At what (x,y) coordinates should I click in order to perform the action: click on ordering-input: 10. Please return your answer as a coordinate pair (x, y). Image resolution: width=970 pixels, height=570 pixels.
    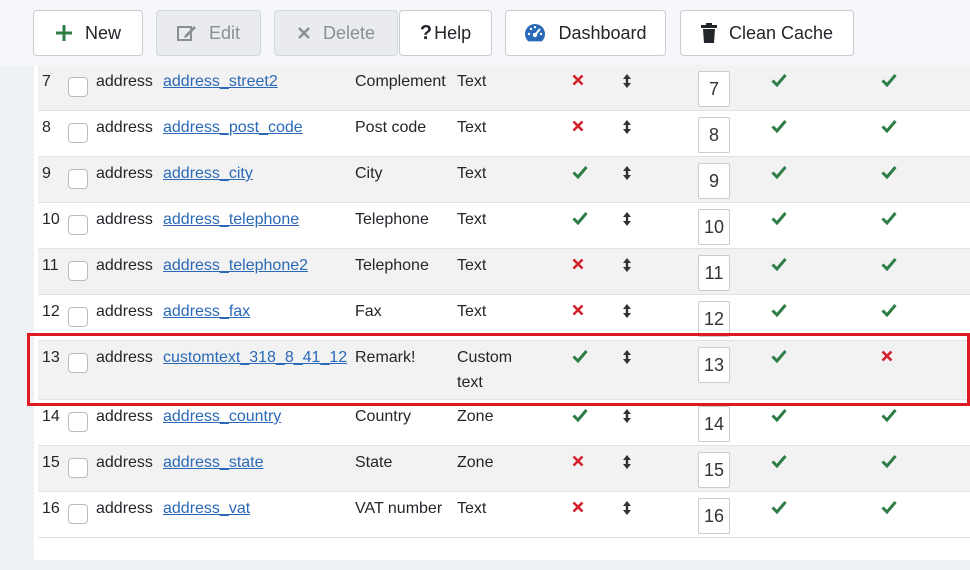
    Looking at the image, I should click on (714, 227).